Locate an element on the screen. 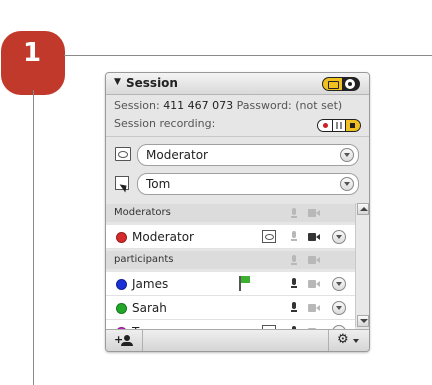  list-item: Moderator is located at coordinates (230, 237).